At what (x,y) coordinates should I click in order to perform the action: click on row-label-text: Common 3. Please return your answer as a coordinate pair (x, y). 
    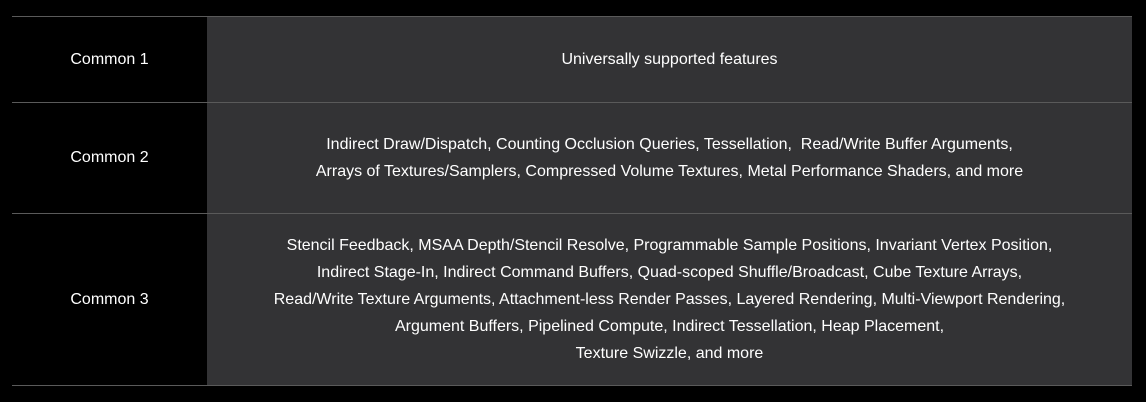
    Looking at the image, I should click on (109, 299).